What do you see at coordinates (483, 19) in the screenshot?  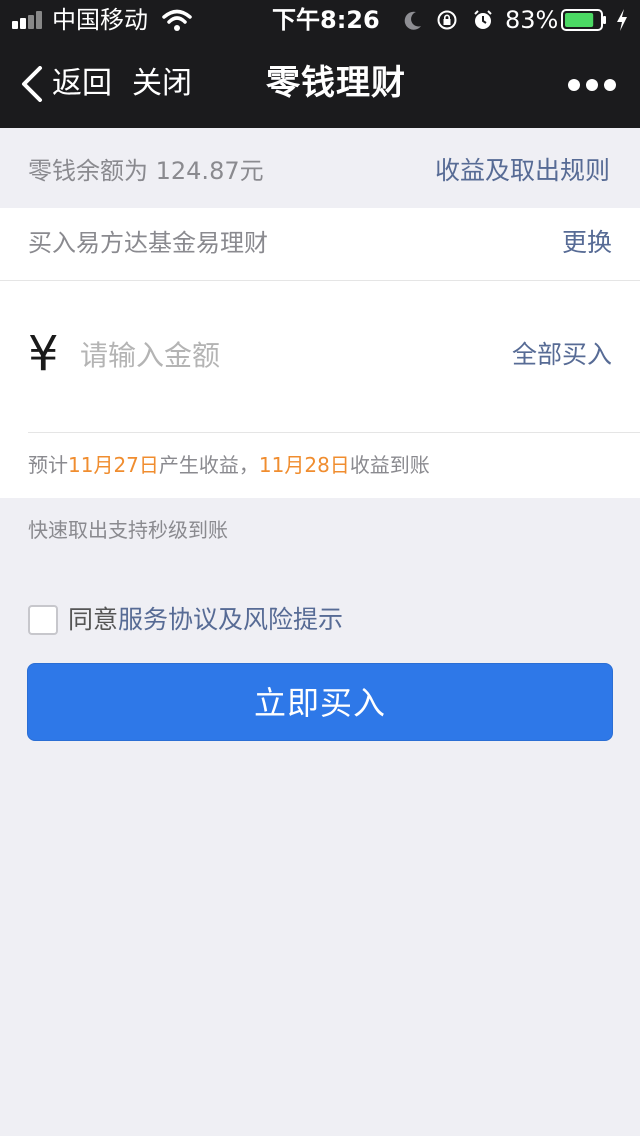 I see `alarm-icon` at bounding box center [483, 19].